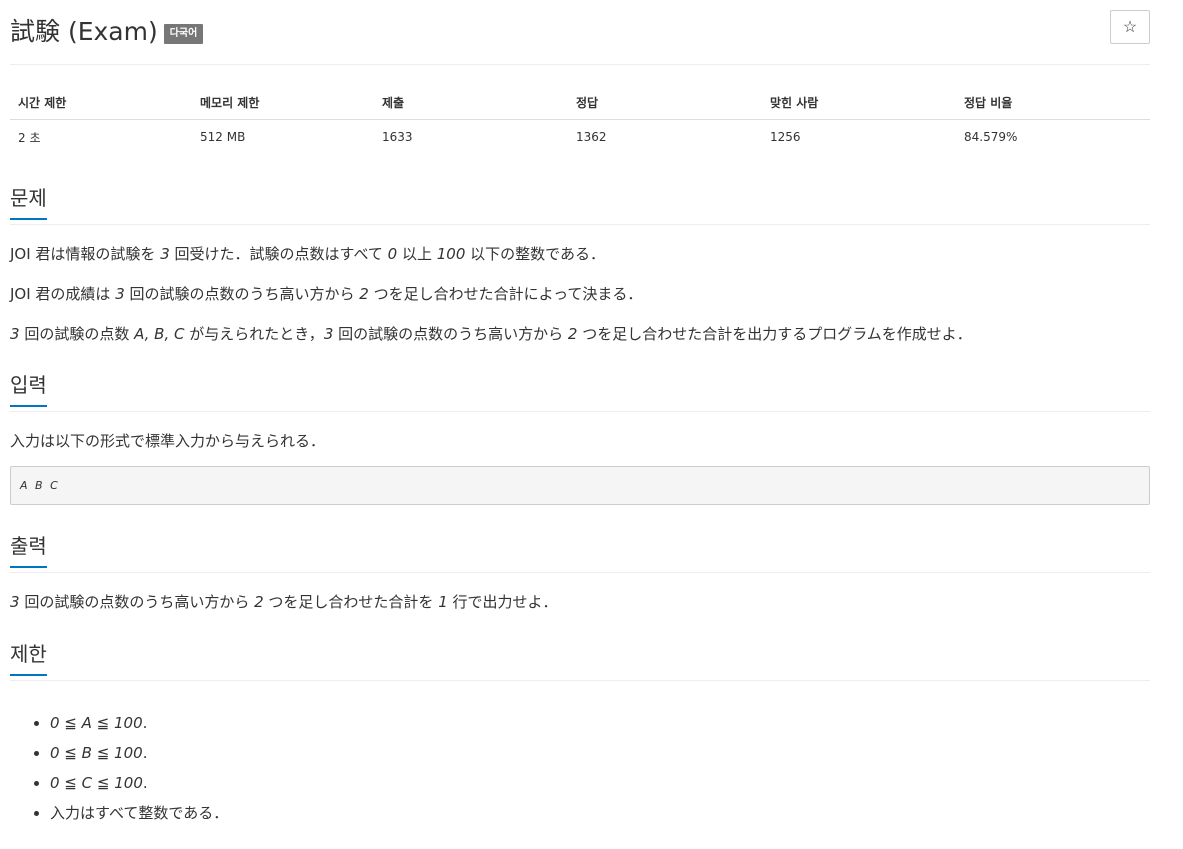  I want to click on info-table-header-row: 시간 제한 메모리 제한 제출 정답 맞힌 사람 정답 비율, so click(580, 103).